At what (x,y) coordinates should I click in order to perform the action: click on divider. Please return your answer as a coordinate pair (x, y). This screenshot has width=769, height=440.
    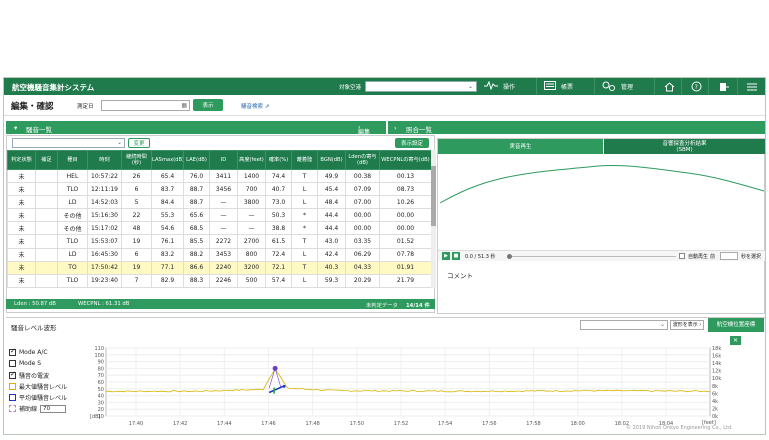
    Looking at the image, I should click on (681, 86).